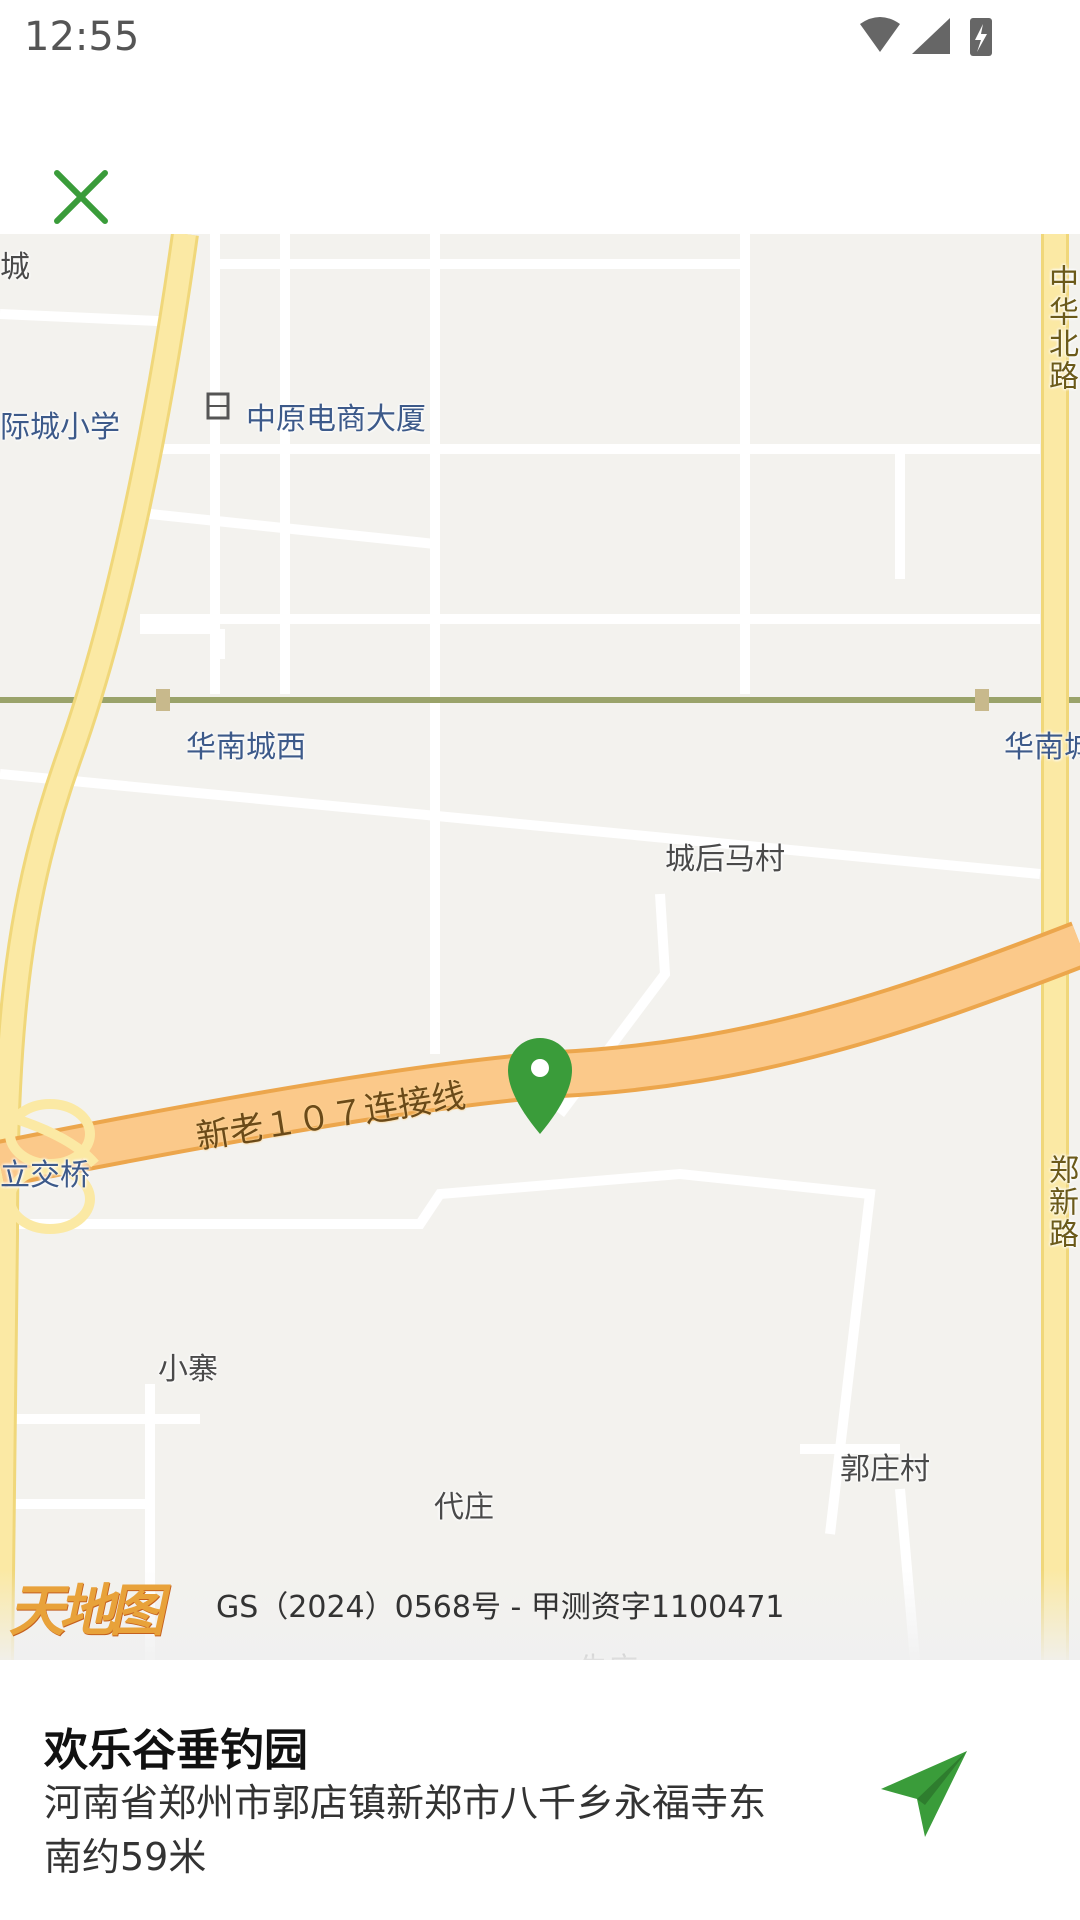 This screenshot has height=1920, width=1080. What do you see at coordinates (45, 1175) in the screenshot?
I see `map-label-interchange: 立交桥` at bounding box center [45, 1175].